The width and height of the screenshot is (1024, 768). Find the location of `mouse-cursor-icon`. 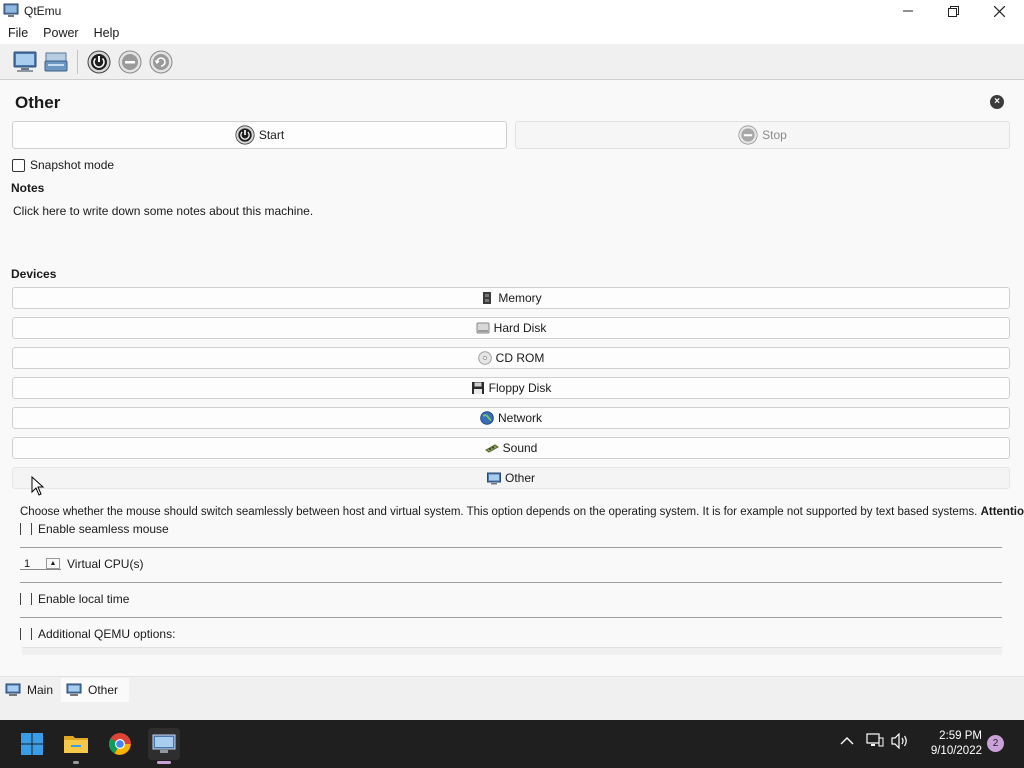

mouse-cursor-icon is located at coordinates (38, 486).